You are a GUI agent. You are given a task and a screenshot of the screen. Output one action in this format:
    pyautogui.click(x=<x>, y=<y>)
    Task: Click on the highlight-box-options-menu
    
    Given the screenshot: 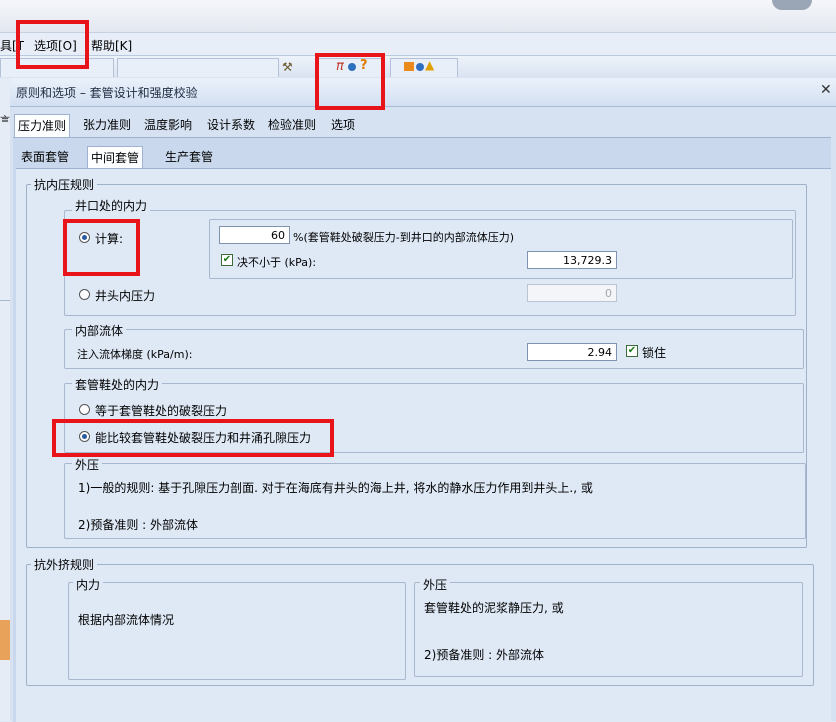 What is the action you would take?
    pyautogui.click(x=52, y=44)
    